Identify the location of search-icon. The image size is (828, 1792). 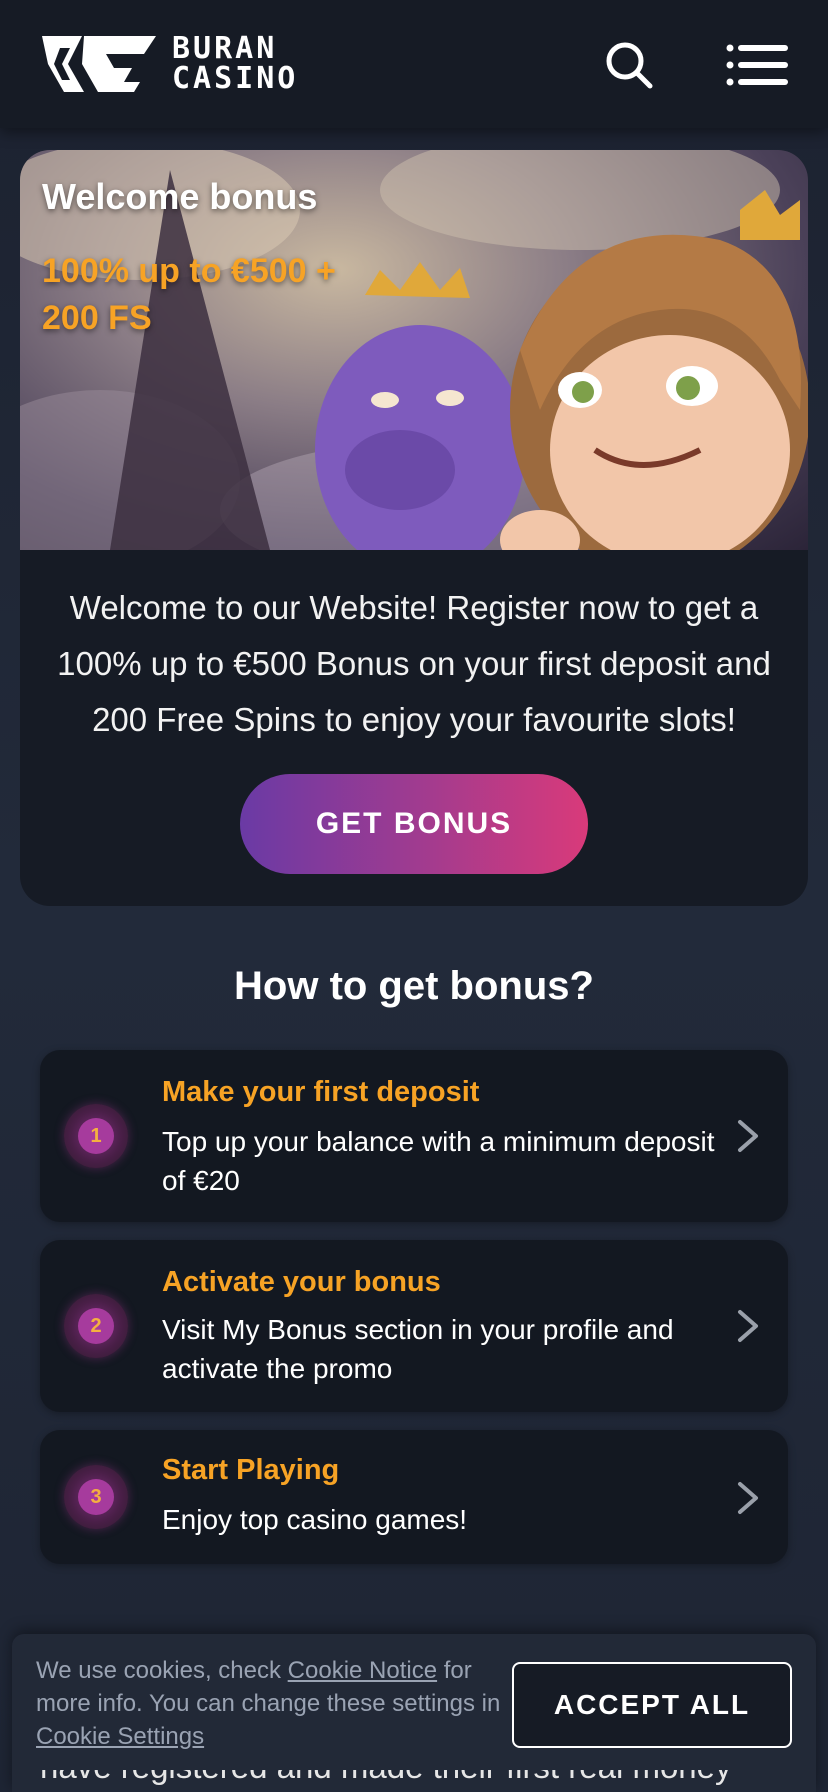
(629, 65).